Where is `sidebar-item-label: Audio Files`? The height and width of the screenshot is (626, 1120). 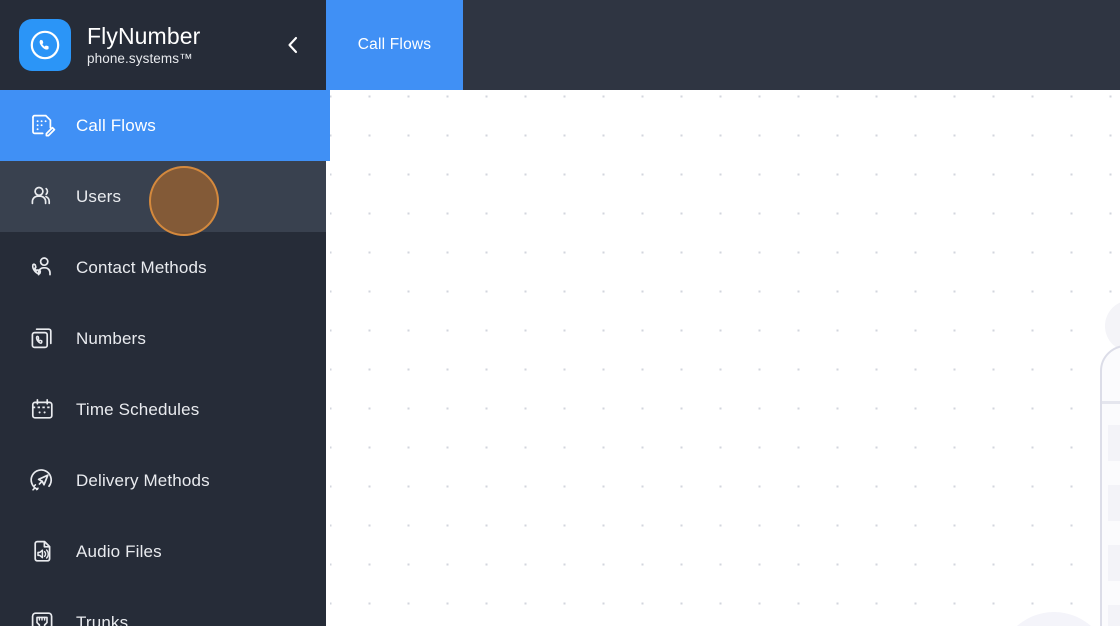 sidebar-item-label: Audio Files is located at coordinates (119, 551).